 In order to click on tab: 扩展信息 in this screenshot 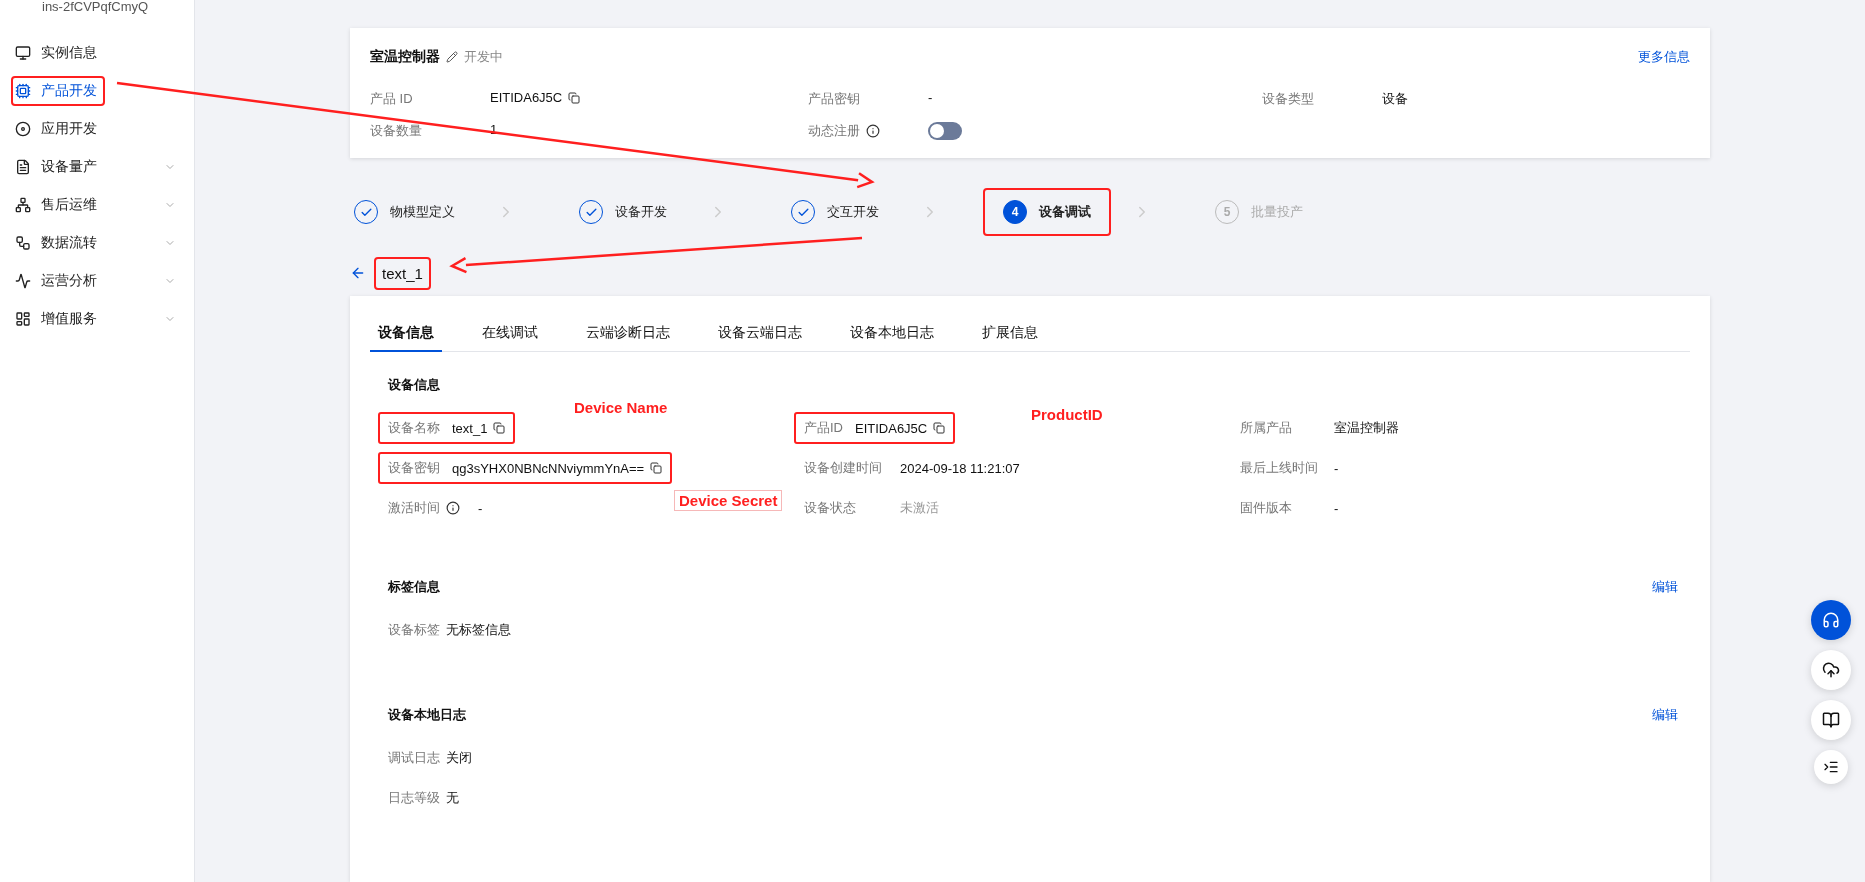, I will do `click(1010, 334)`.